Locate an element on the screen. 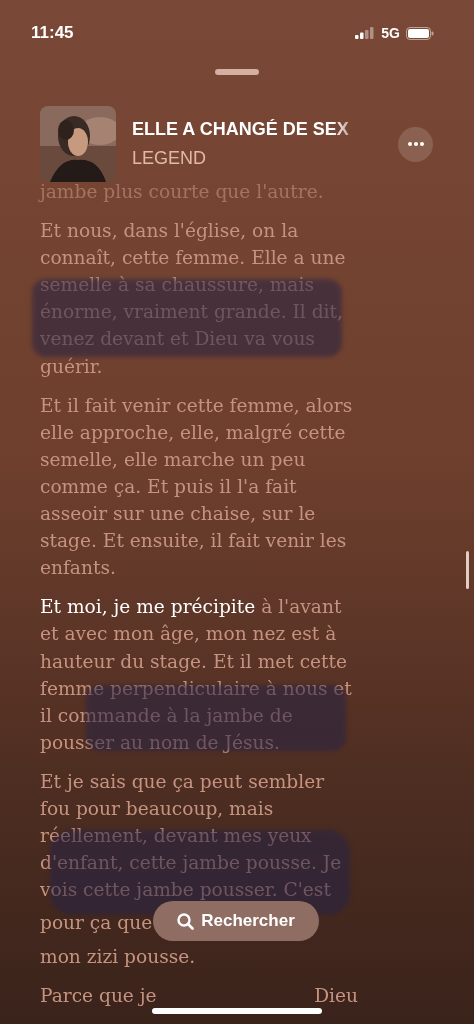  more-icon is located at coordinates (415, 144).